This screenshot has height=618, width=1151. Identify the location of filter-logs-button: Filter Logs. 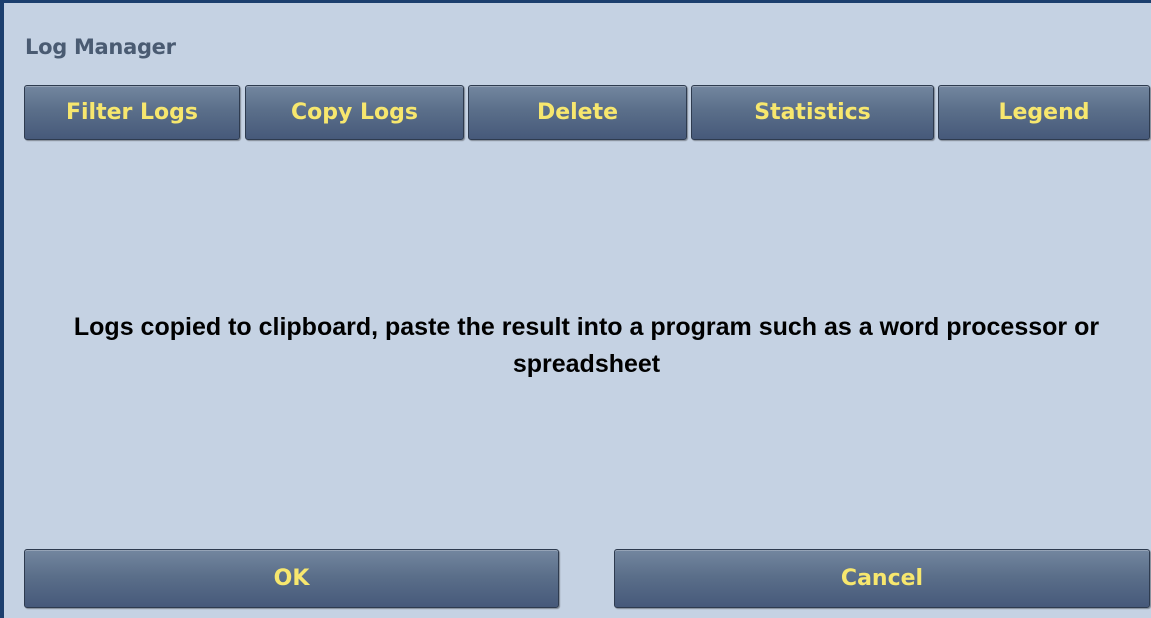
(132, 112).